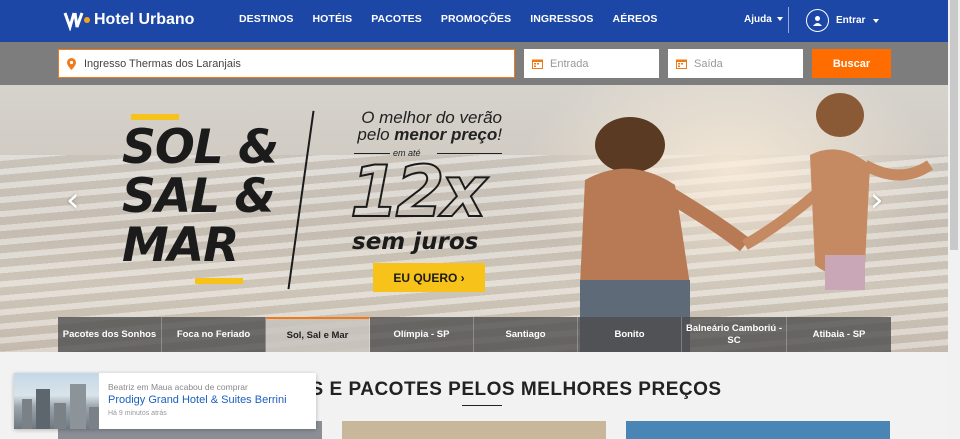 The image size is (960, 439). Describe the element at coordinates (569, 63) in the screenshot. I see `checkin-placeholder: Entrada` at that location.